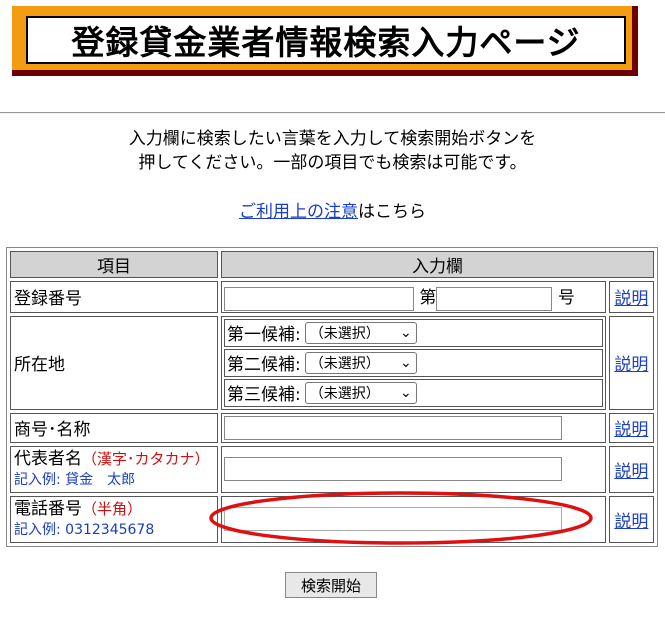 Image resolution: width=665 pixels, height=639 pixels. Describe the element at coordinates (332, 139) in the screenshot. I see `instructions-line-1: 入力欄に検索したい言葉を入力して検索開始ボタンを` at that location.